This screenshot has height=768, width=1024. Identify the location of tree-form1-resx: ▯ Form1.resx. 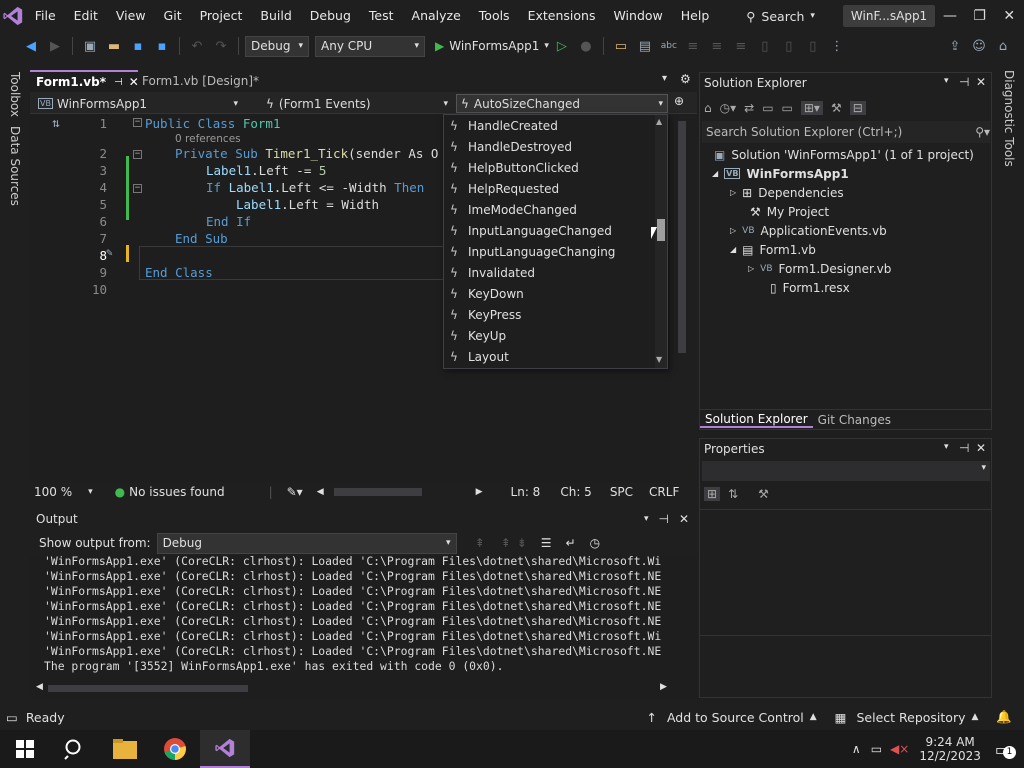
(810, 287).